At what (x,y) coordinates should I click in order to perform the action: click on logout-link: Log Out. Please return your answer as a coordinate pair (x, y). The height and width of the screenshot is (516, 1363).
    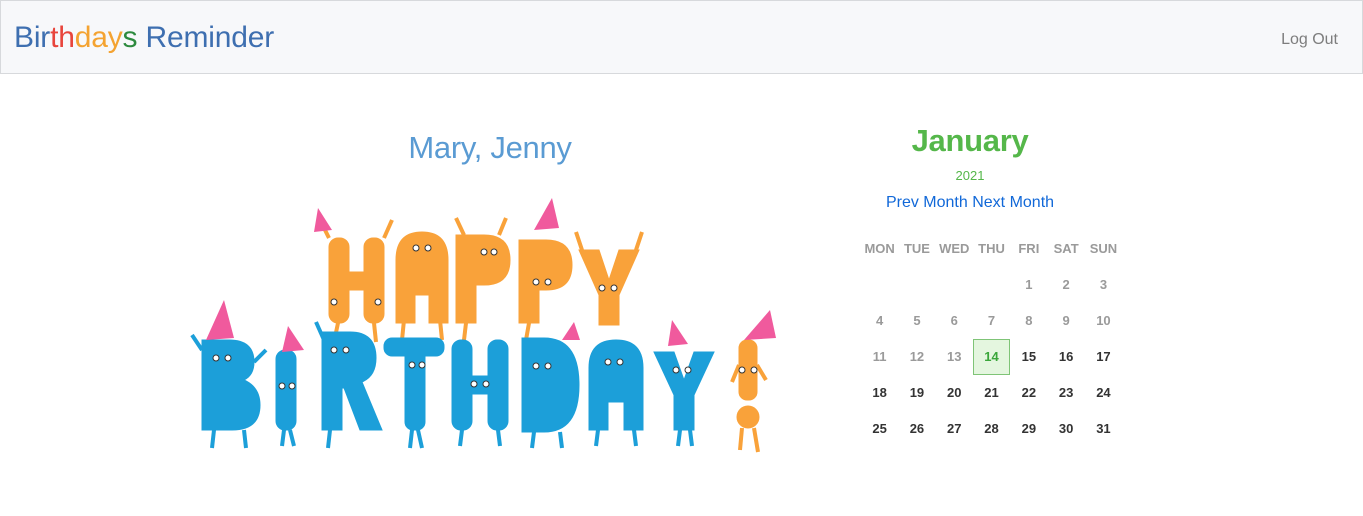
    Looking at the image, I should click on (1309, 40).